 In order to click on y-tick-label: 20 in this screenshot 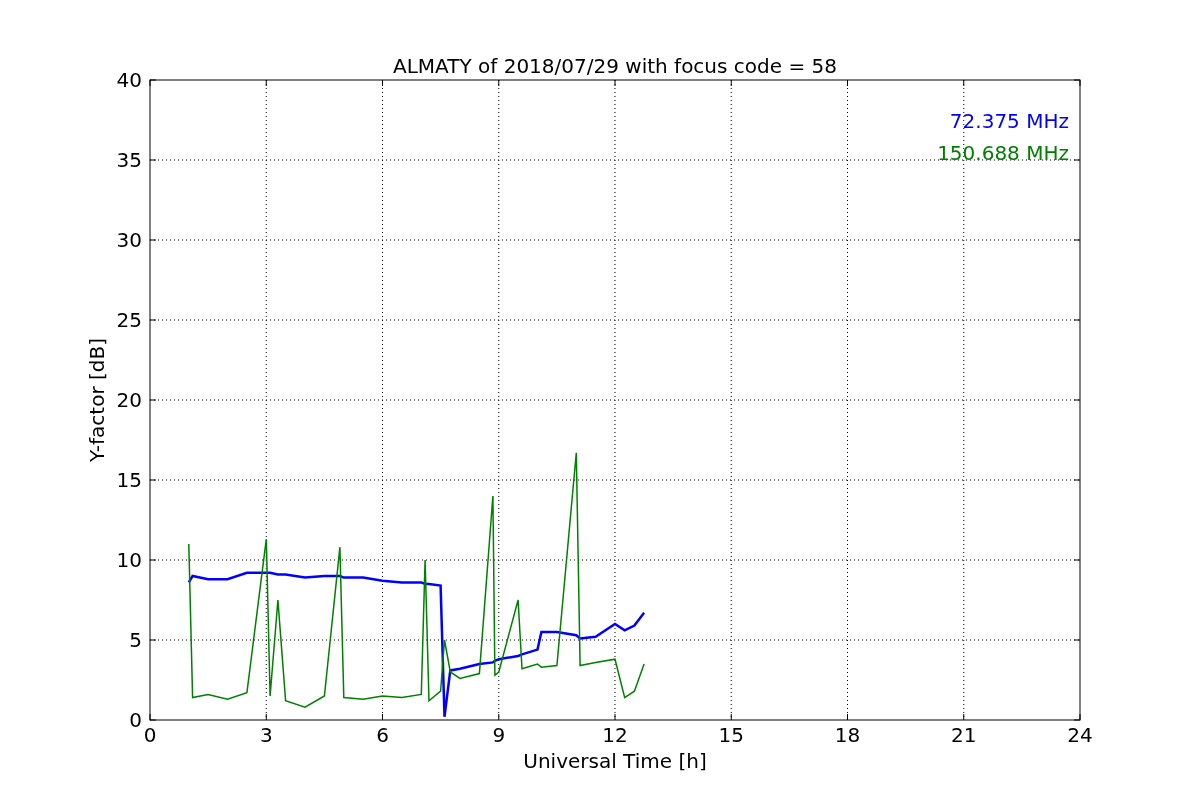, I will do `click(129, 400)`.